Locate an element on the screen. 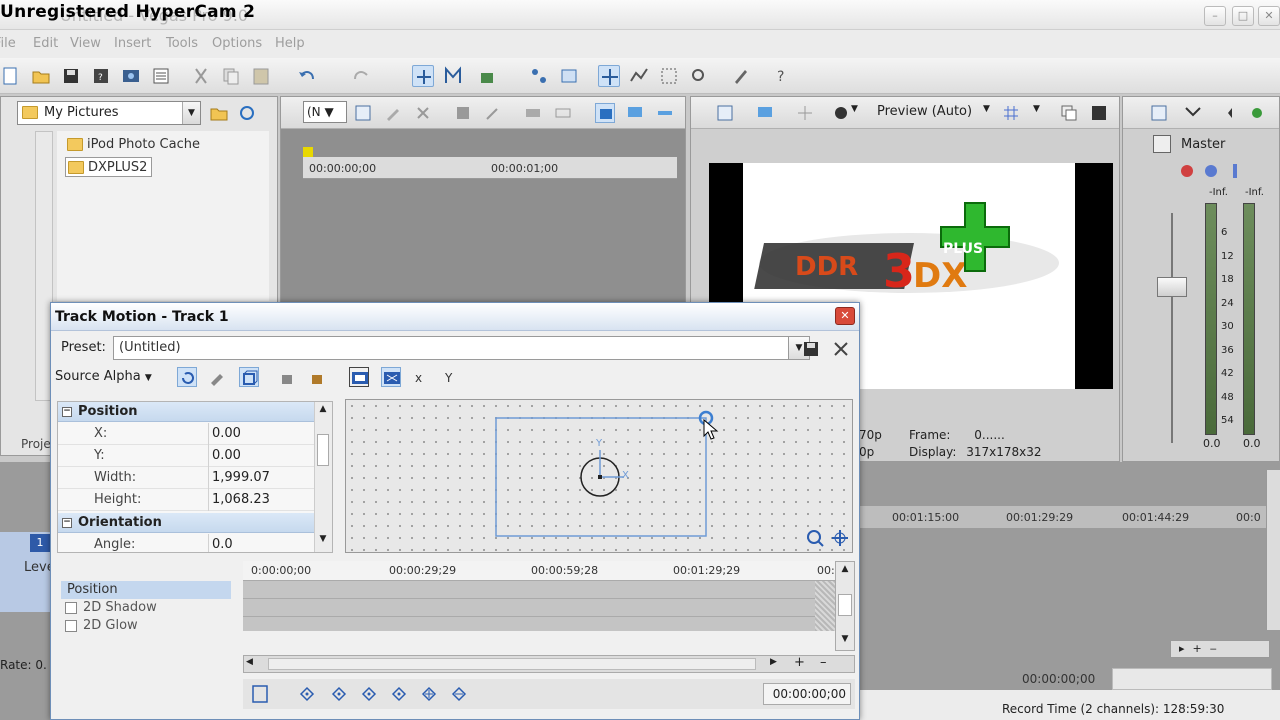  explorer-path-dropdown: My Pictures ▼ is located at coordinates (109, 113).